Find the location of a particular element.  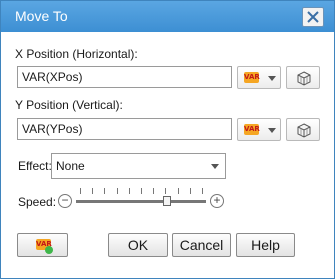

y-variable-dropdown: VAR is located at coordinates (259, 129).